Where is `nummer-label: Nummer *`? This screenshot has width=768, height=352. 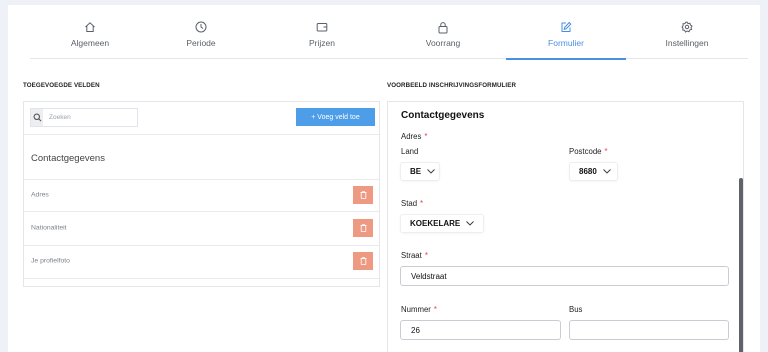
nummer-label: Nummer * is located at coordinates (419, 309).